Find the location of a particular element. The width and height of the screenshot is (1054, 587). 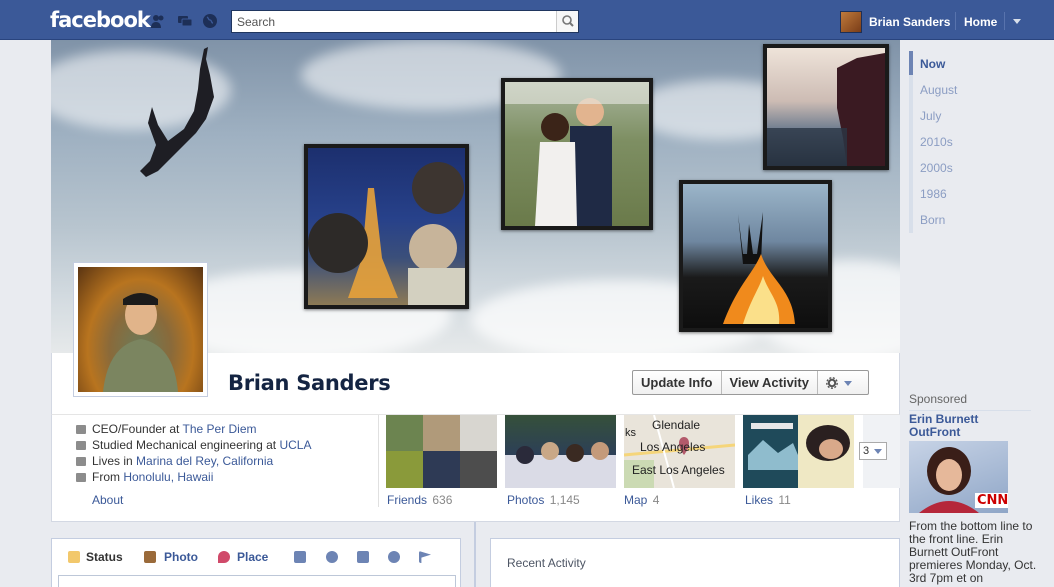

friends-tile-label: Friends 636 is located at coordinates (419, 500).